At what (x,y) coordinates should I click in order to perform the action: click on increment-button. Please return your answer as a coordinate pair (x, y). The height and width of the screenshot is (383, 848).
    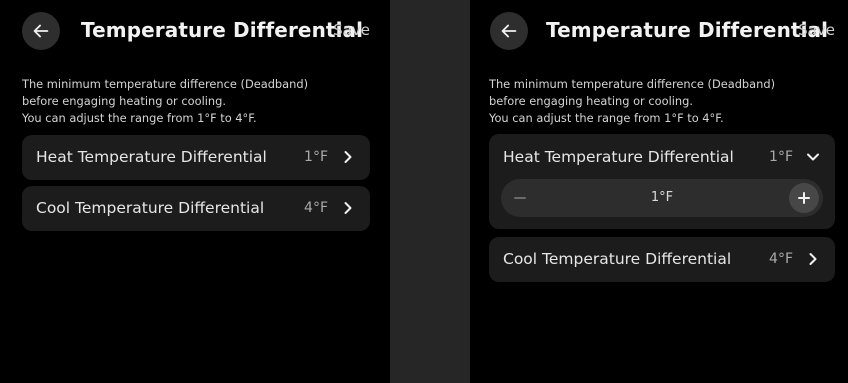
    Looking at the image, I should click on (804, 198).